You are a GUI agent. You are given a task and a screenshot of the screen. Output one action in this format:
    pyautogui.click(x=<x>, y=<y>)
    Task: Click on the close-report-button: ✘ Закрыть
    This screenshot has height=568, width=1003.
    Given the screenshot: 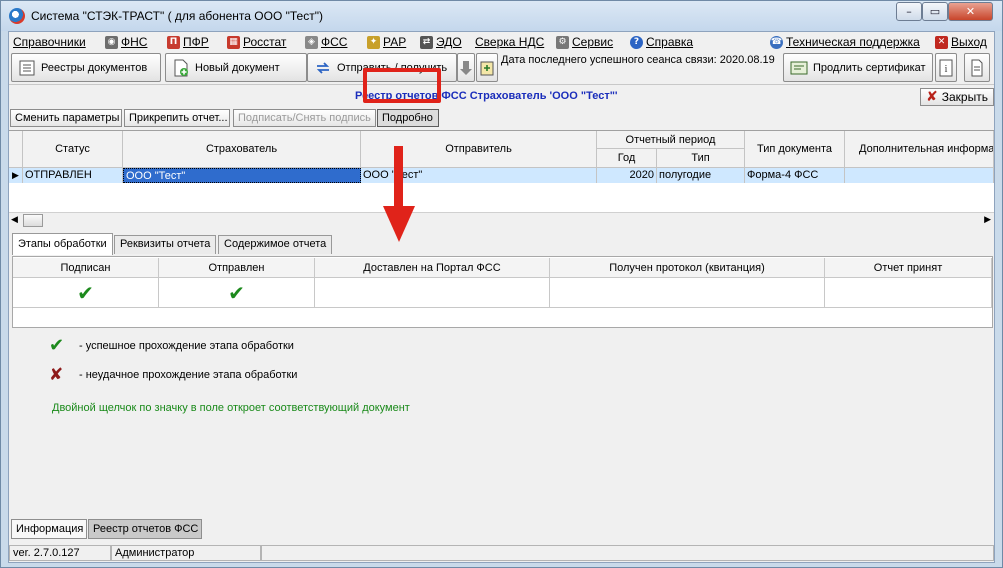 What is the action you would take?
    pyautogui.click(x=957, y=97)
    